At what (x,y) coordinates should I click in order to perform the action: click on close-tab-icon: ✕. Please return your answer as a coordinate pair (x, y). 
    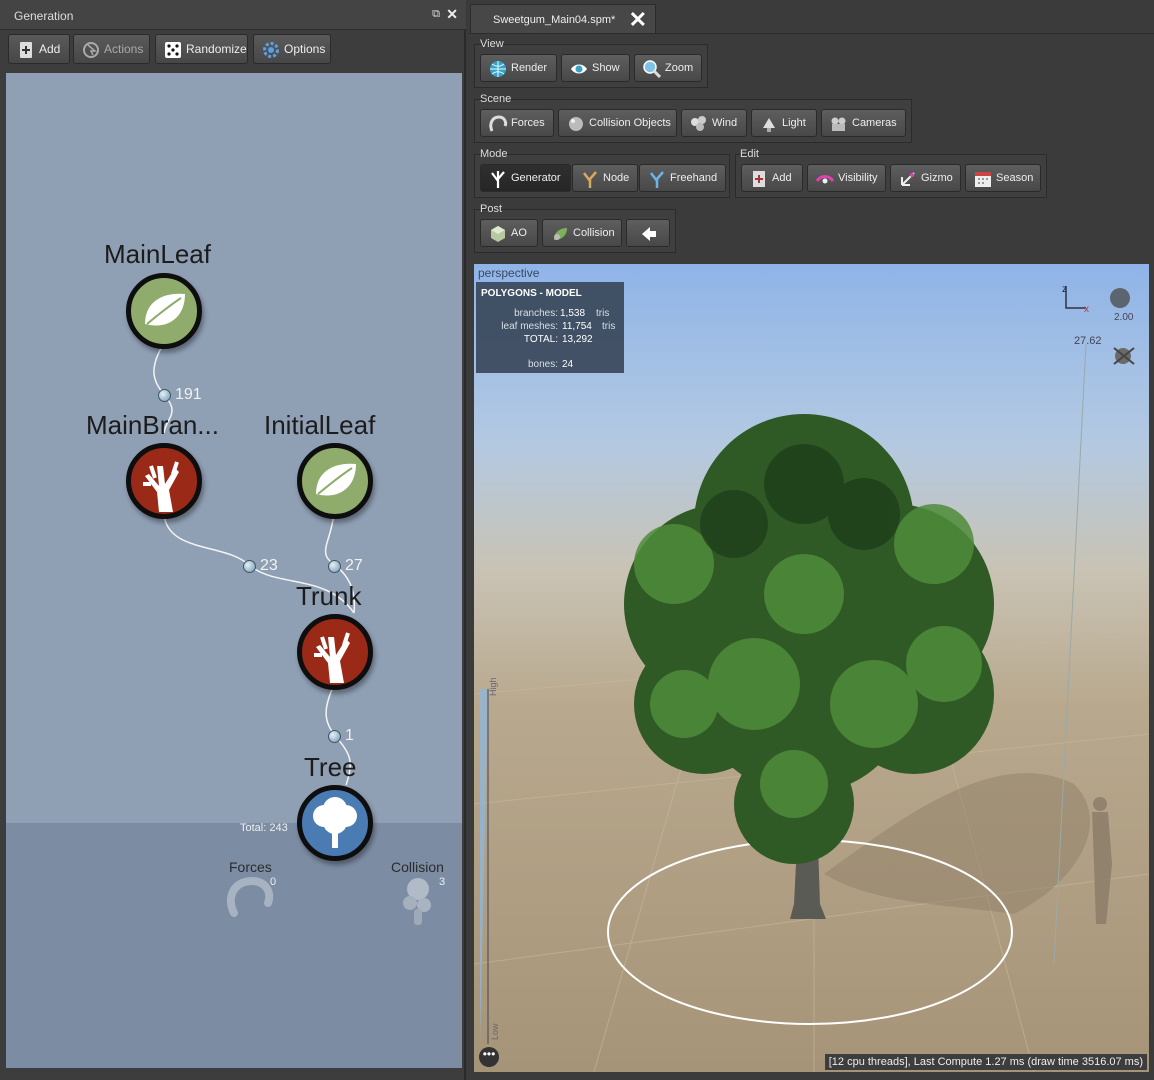
    Looking at the image, I should click on (638, 20).